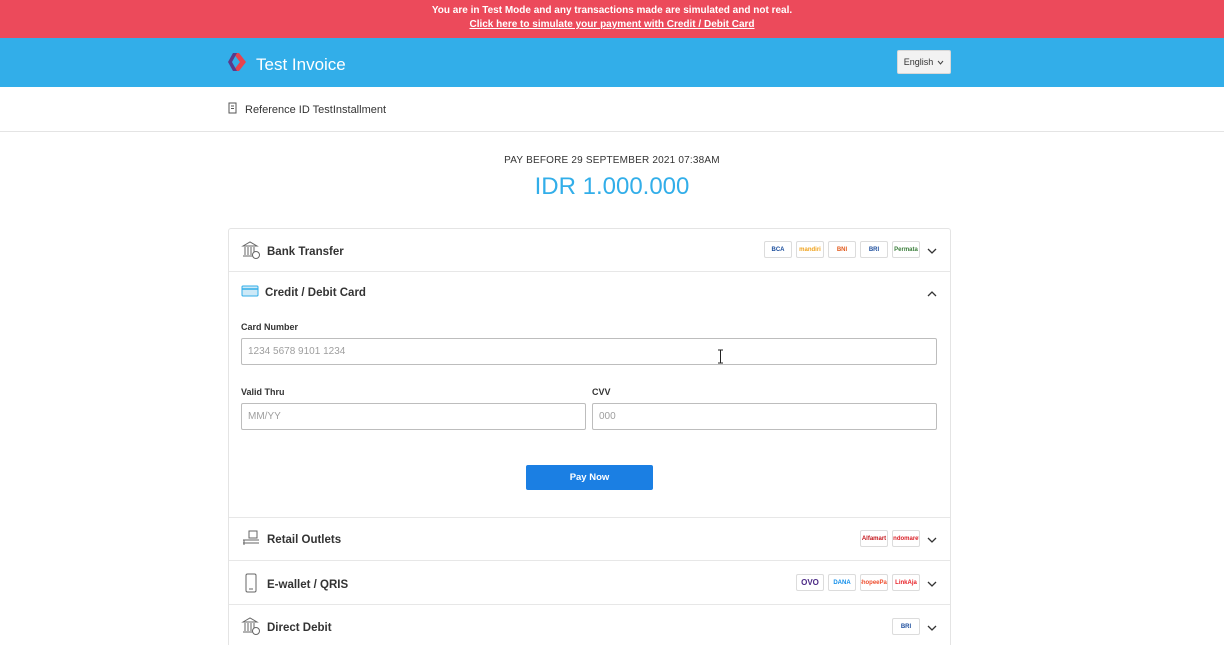  I want to click on bank-logo-bri: BRI, so click(874, 249).